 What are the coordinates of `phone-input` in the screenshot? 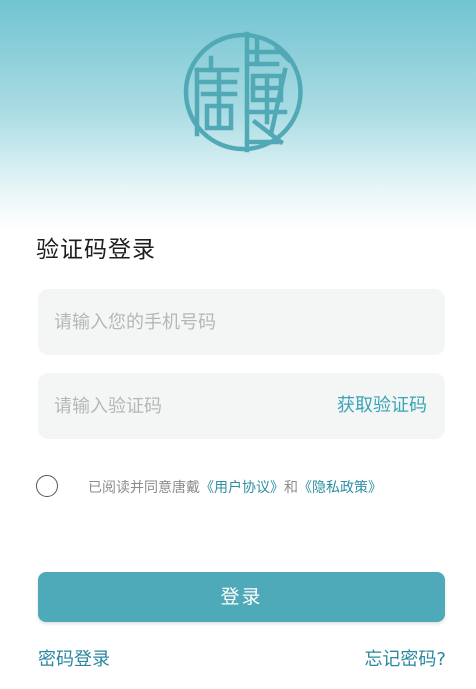 It's located at (239, 322).